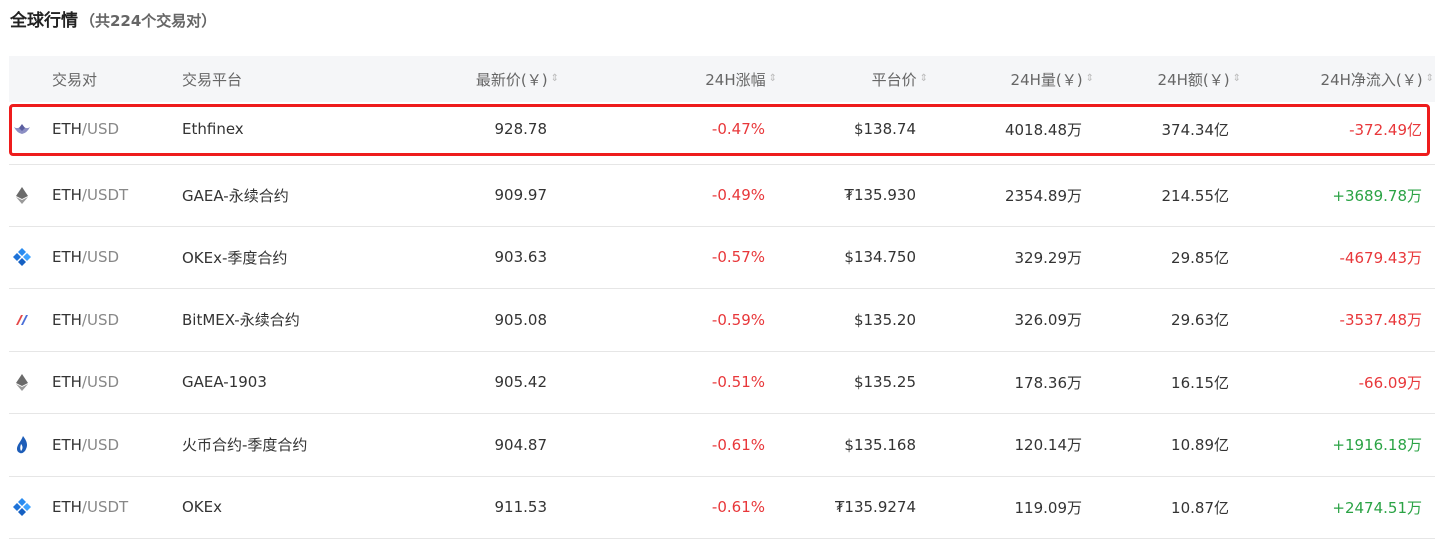  Describe the element at coordinates (241, 320) in the screenshot. I see `exchange-cell: BitMEX-永续合约` at that location.